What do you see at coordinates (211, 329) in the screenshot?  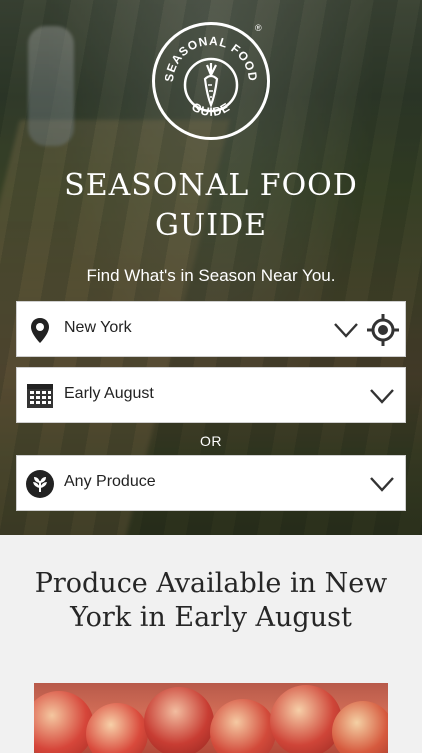 I see `location-select: New York` at bounding box center [211, 329].